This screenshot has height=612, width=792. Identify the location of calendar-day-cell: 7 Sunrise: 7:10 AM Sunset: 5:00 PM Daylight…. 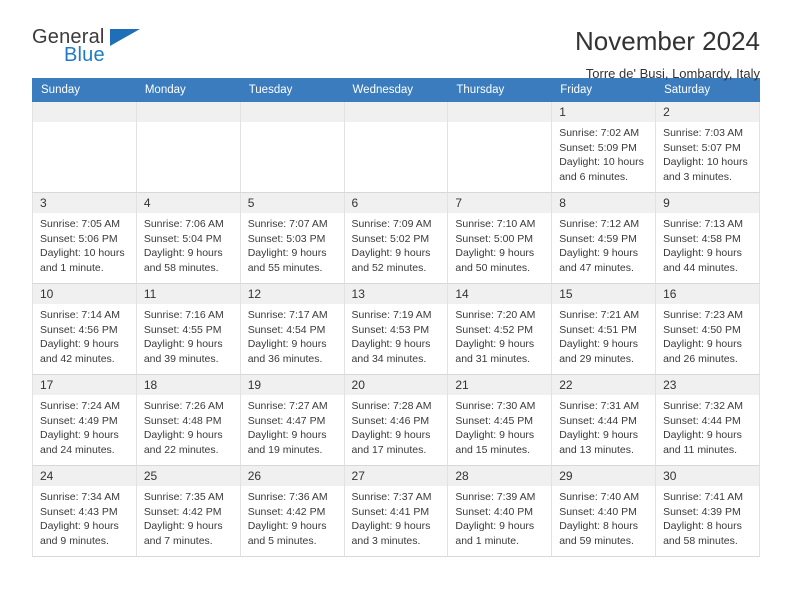
(500, 238).